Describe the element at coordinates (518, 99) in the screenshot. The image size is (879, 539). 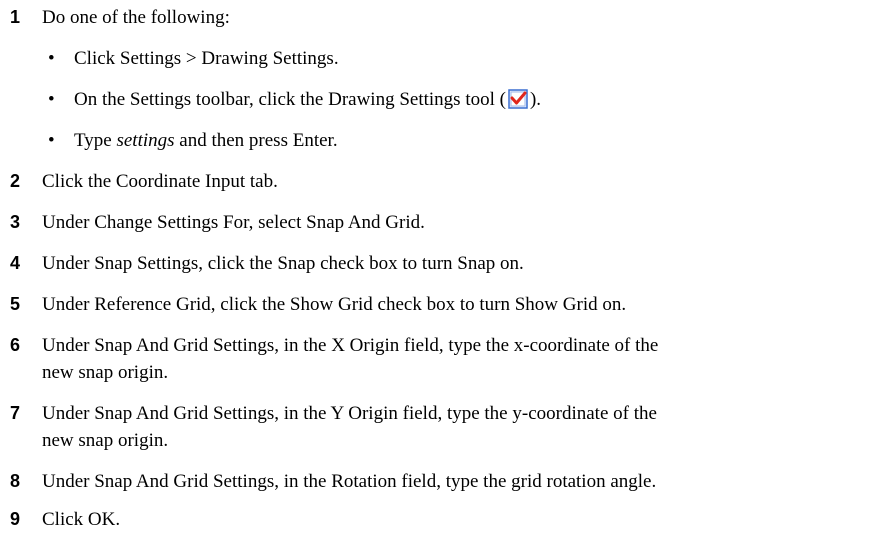
I see `drawing-settings-checkmark-icon` at that location.